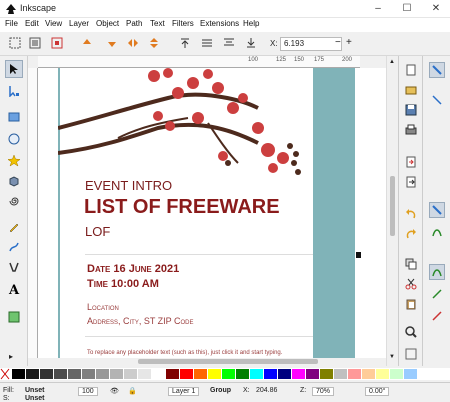 The image size is (450, 402). What do you see at coordinates (228, 361) in the screenshot?
I see `horizontal-scroll-thumb` at bounding box center [228, 361].